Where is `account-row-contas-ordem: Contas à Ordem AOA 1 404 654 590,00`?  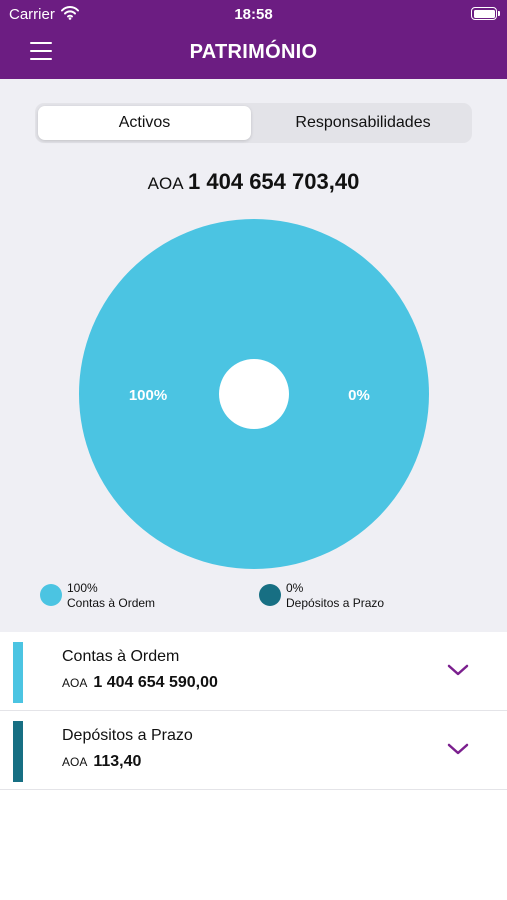
account-row-contas-ordem: Contas à Ordem AOA 1 404 654 590,00 is located at coordinates (253, 671).